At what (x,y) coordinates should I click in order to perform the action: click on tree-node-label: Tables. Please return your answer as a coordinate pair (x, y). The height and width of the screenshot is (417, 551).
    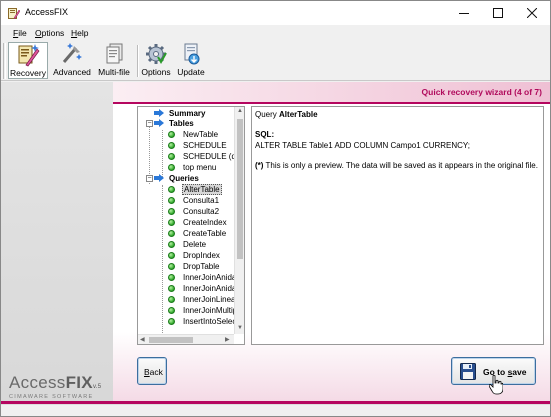
    Looking at the image, I should click on (181, 123).